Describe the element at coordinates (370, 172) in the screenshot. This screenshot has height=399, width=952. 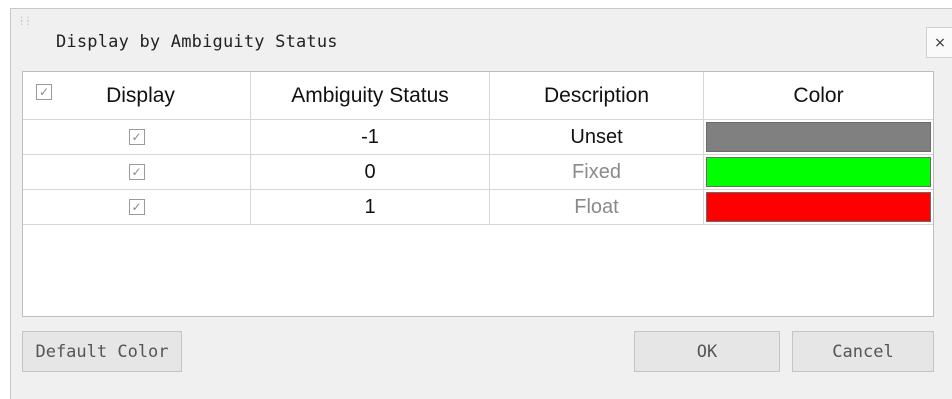
I see `status-cell: 0` at that location.